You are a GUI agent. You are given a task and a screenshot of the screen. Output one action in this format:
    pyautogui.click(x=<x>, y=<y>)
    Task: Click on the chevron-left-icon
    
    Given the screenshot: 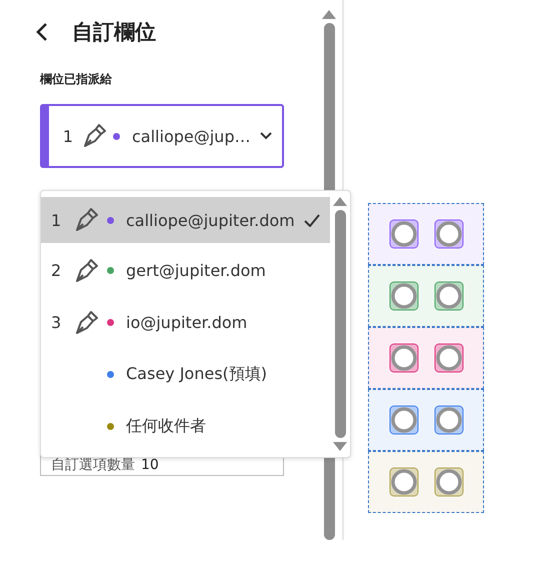 What is the action you would take?
    pyautogui.click(x=42, y=32)
    